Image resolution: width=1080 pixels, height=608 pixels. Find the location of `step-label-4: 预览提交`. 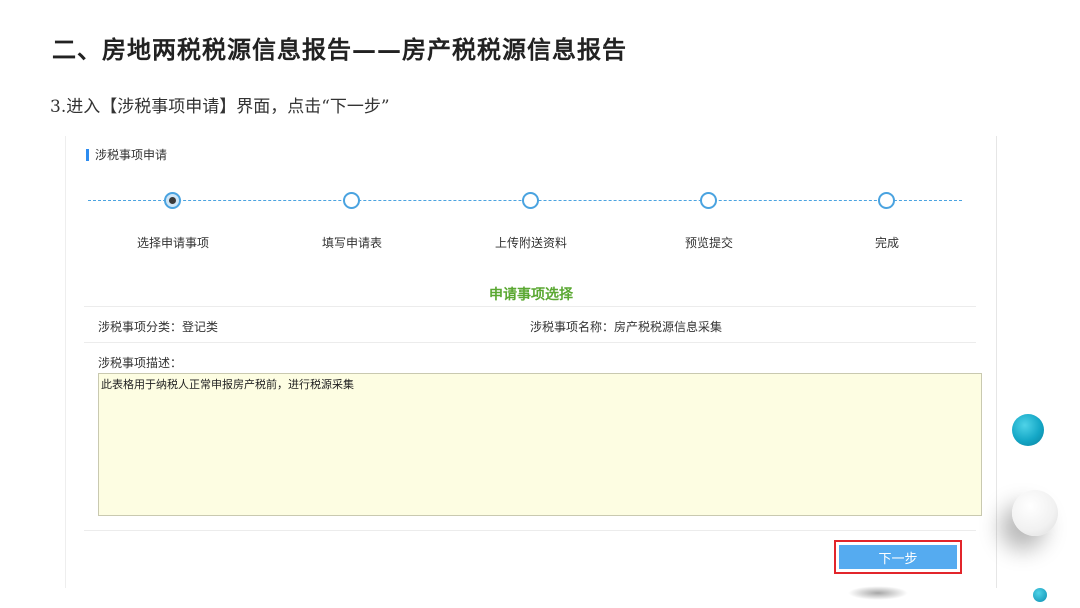

step-label-4: 预览提交 is located at coordinates (709, 243).